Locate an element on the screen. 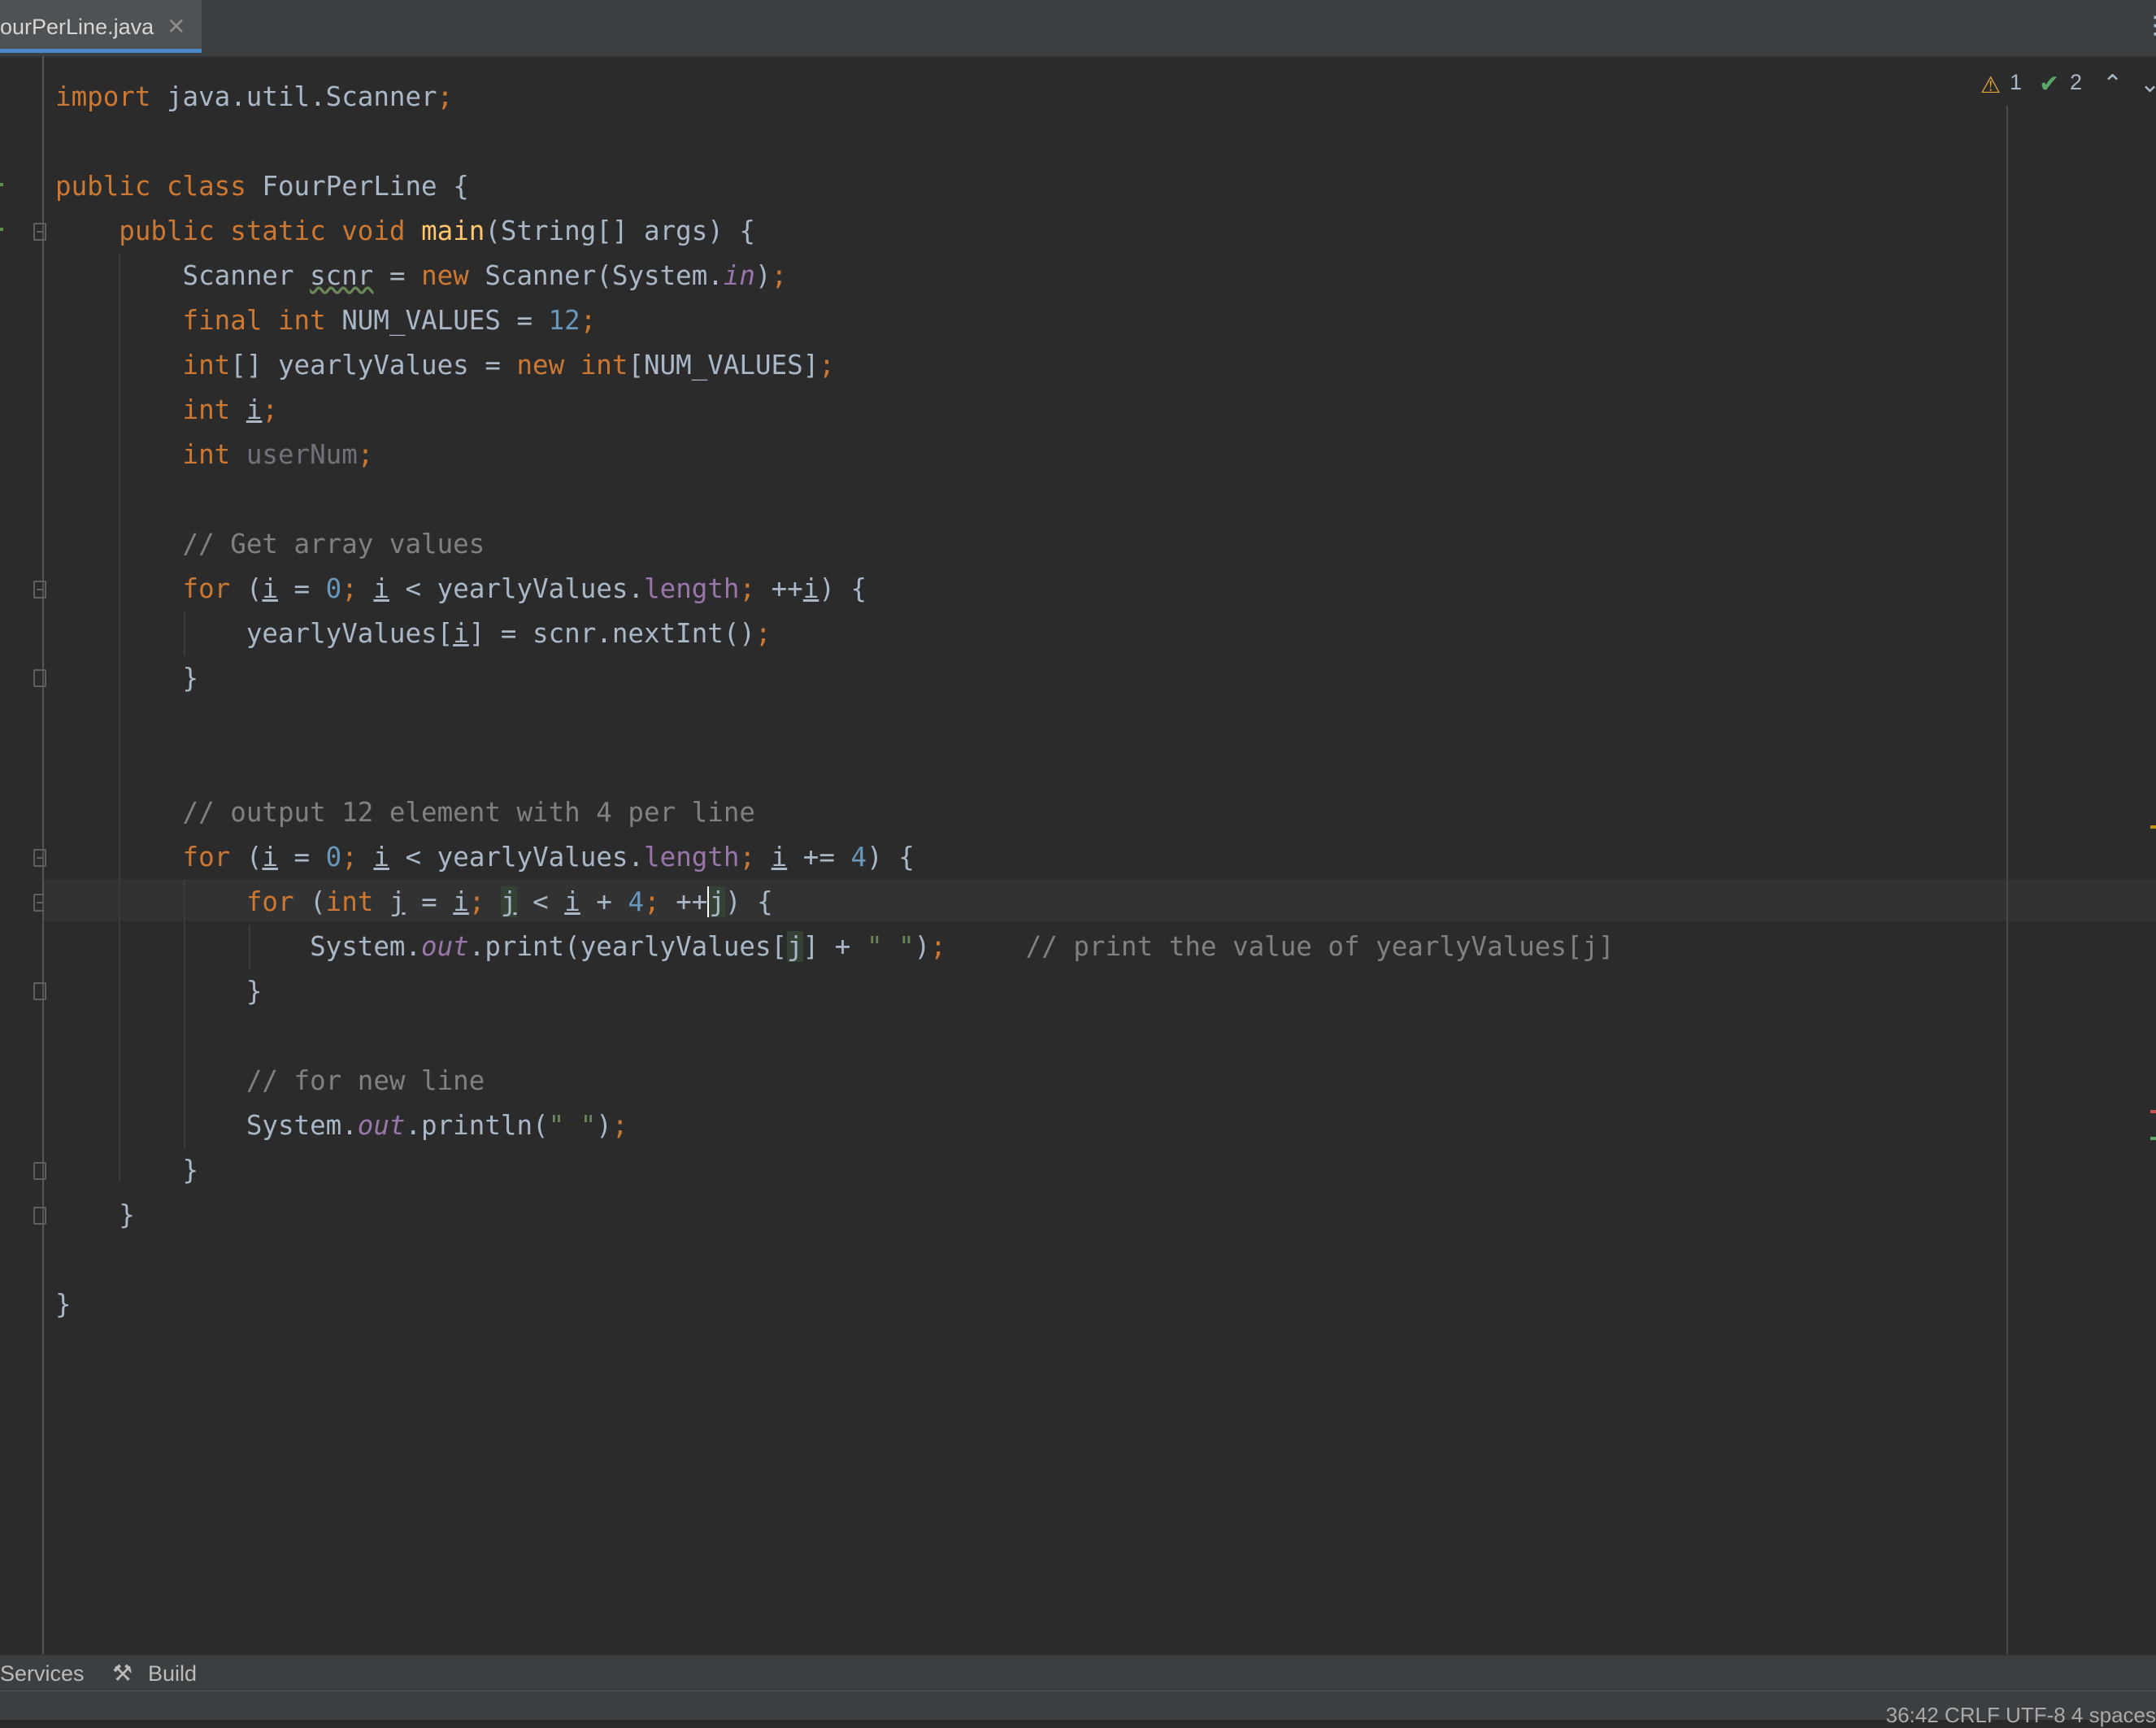  editor-tab-fourperline: ourPerLine.java ✕ is located at coordinates (101, 26).